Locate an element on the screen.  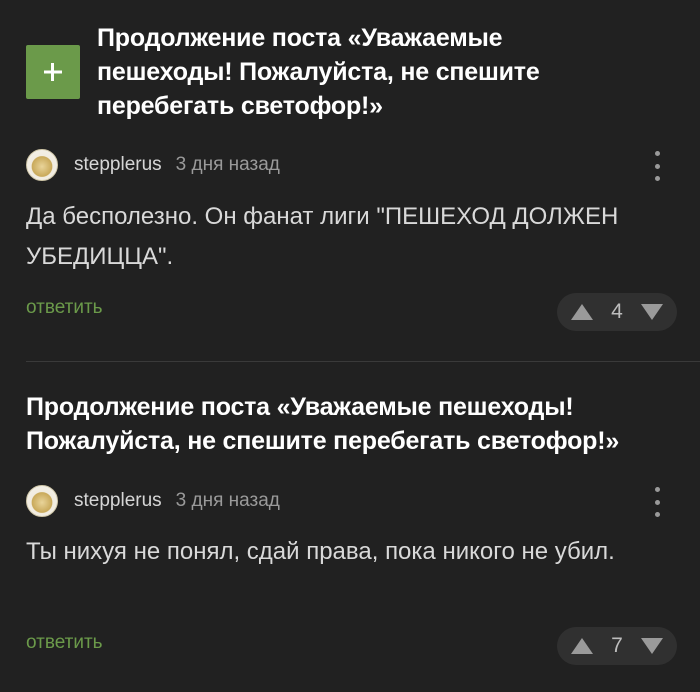
vote-count: 7 is located at coordinates (617, 645).